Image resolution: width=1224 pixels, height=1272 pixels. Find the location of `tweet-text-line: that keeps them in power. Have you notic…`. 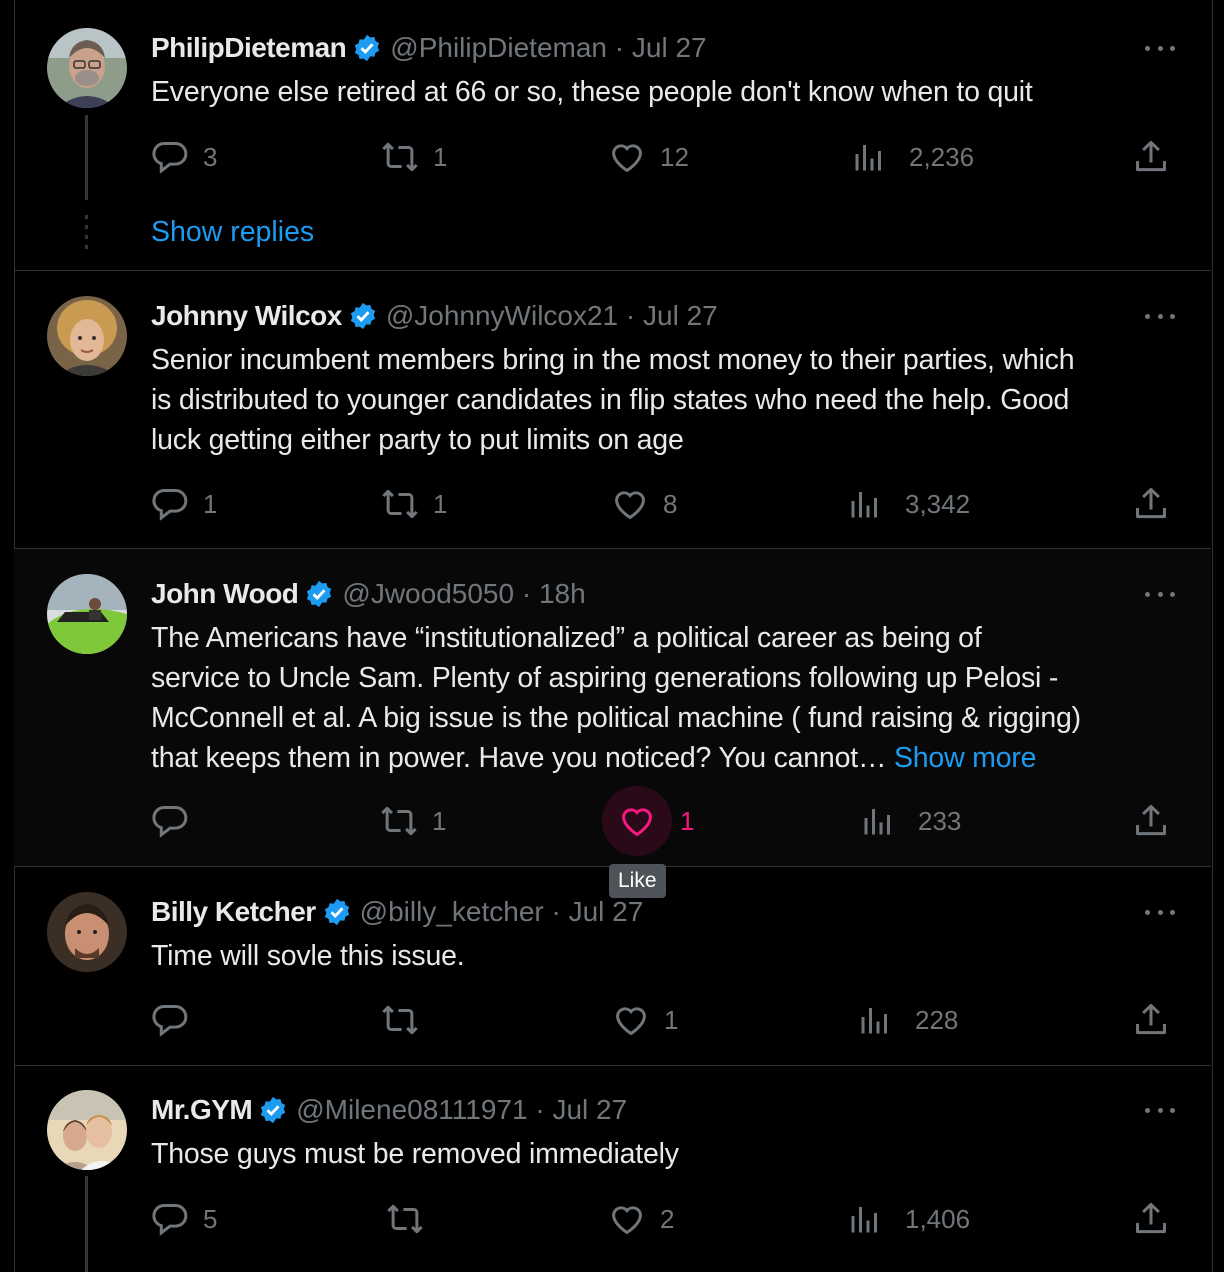

tweet-text-line: that keeps them in power. Have you notic… is located at coordinates (666, 758).